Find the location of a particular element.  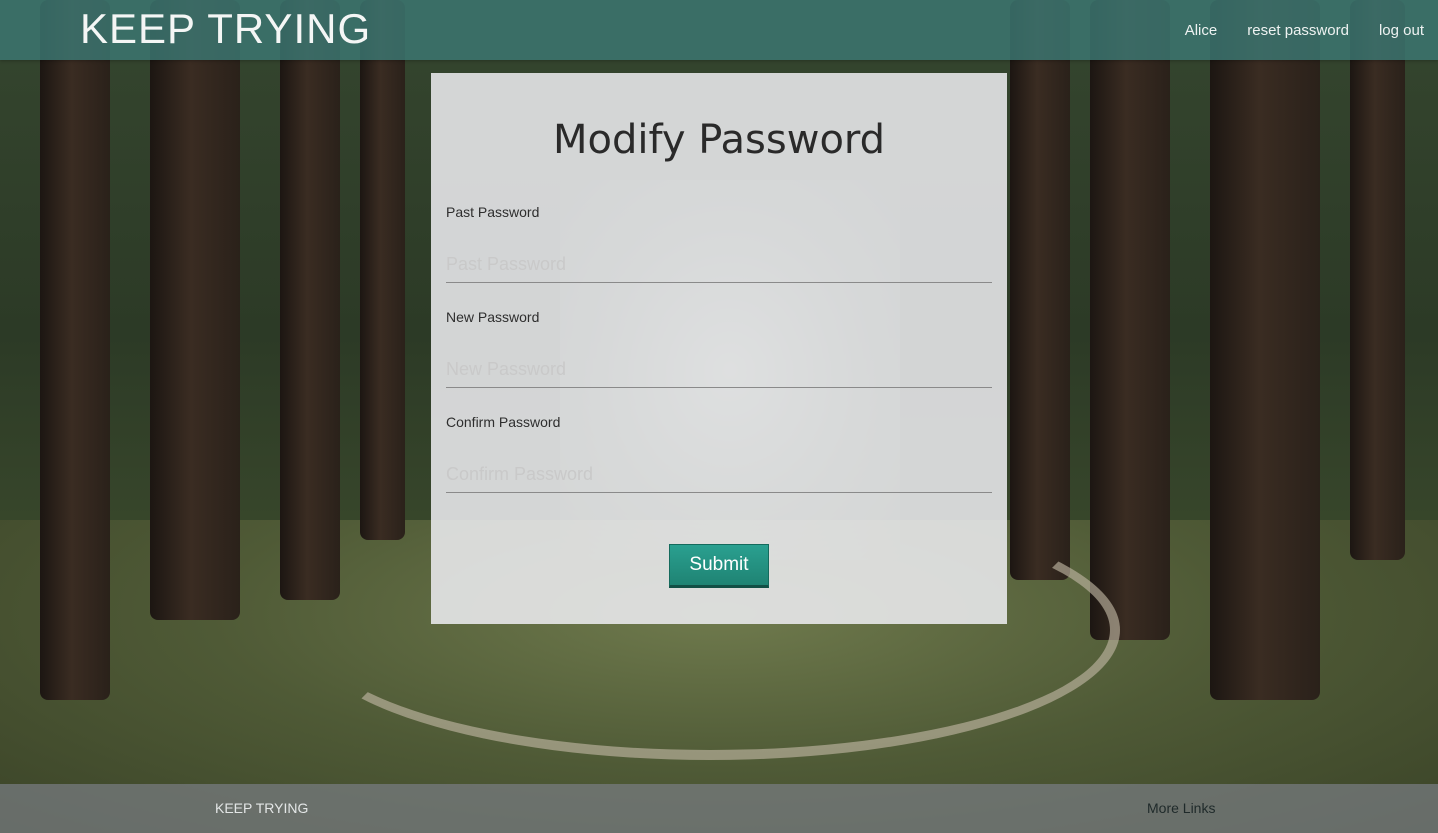

top-navbar: KEEP TRYING Alice reset password log out is located at coordinates (719, 30).